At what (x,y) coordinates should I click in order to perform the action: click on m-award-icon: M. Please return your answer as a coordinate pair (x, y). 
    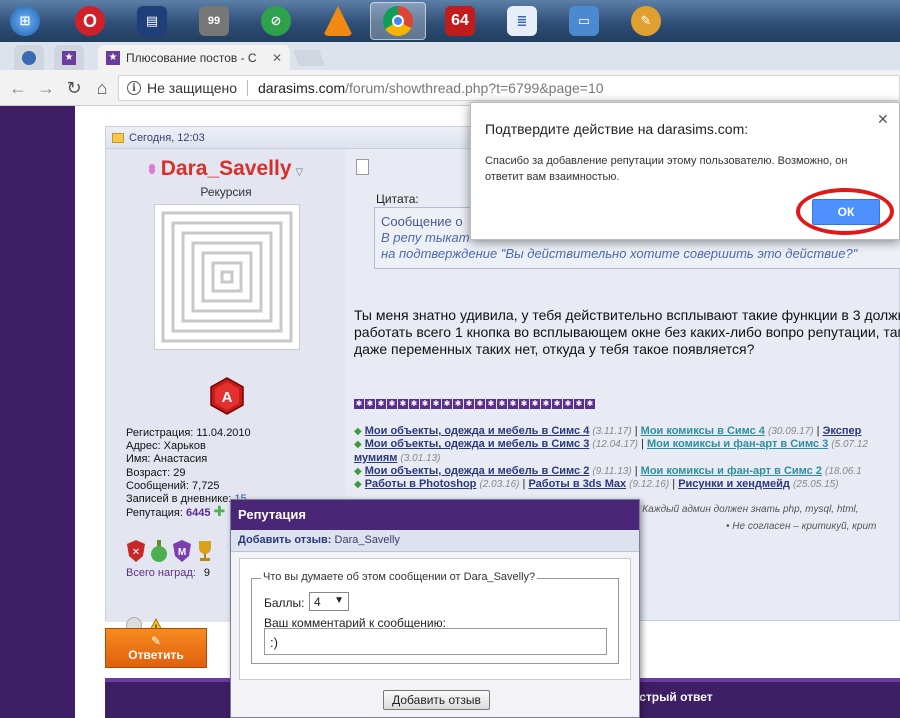
    Looking at the image, I should click on (182, 551).